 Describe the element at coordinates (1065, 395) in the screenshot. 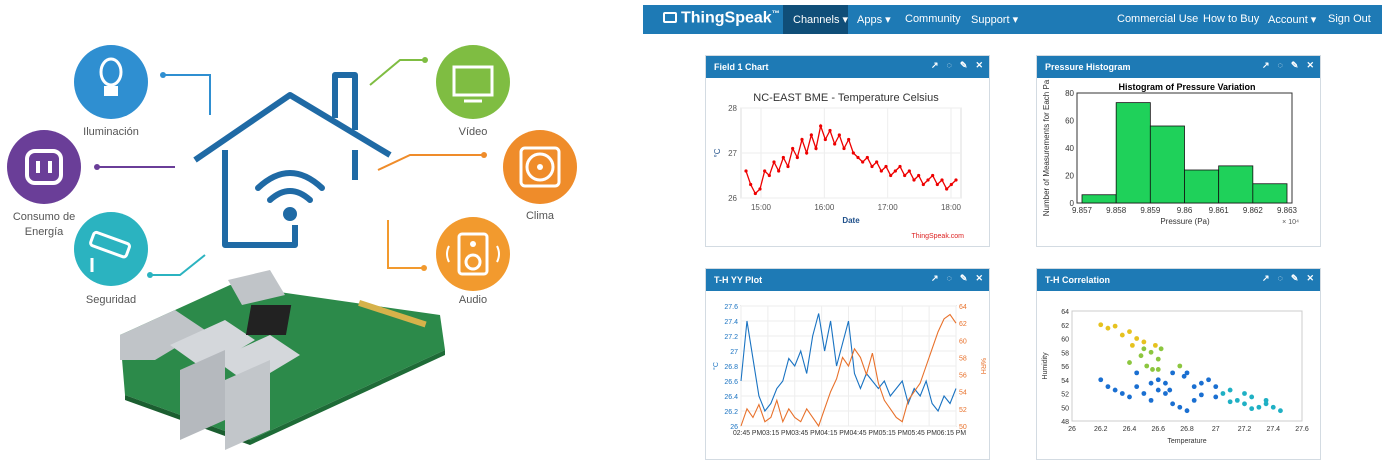

I see `y-tick-label: 52` at that location.